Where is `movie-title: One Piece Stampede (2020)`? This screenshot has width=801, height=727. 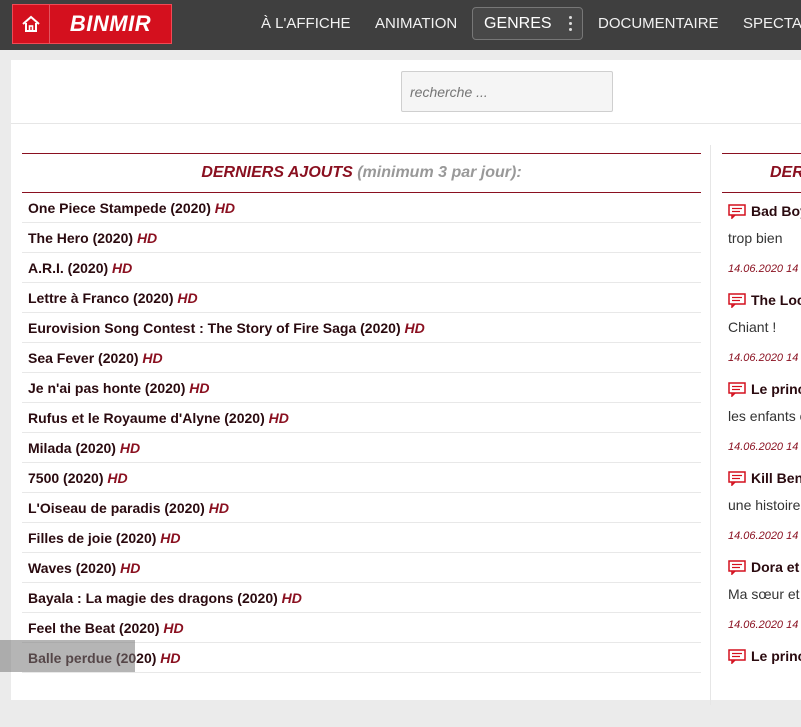 movie-title: One Piece Stampede (2020) is located at coordinates (119, 208).